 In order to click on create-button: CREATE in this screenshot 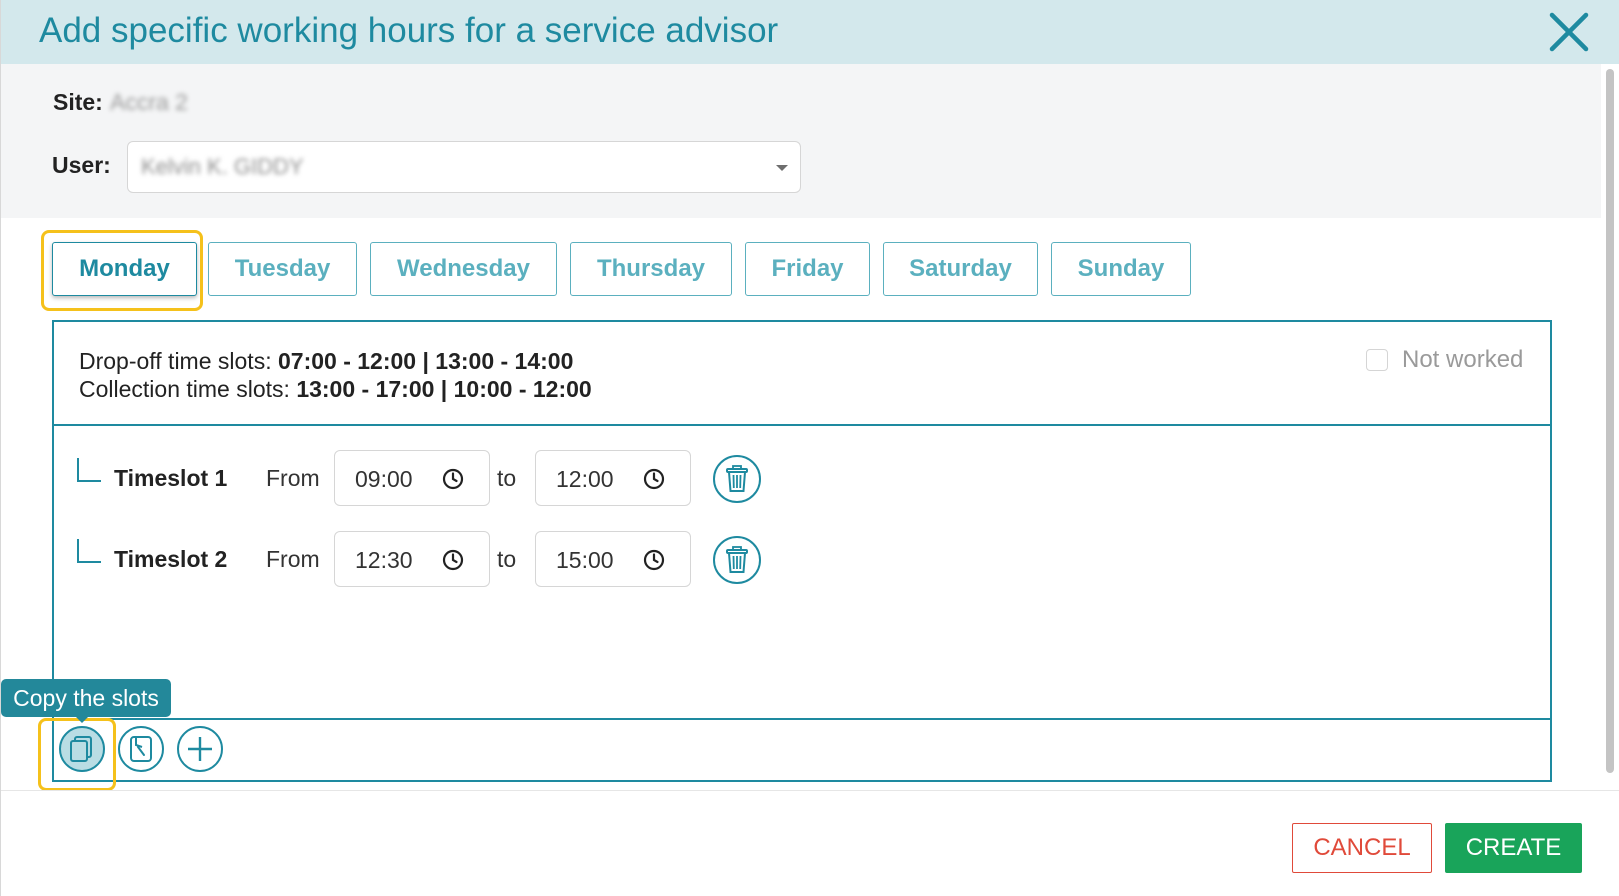, I will do `click(1513, 848)`.